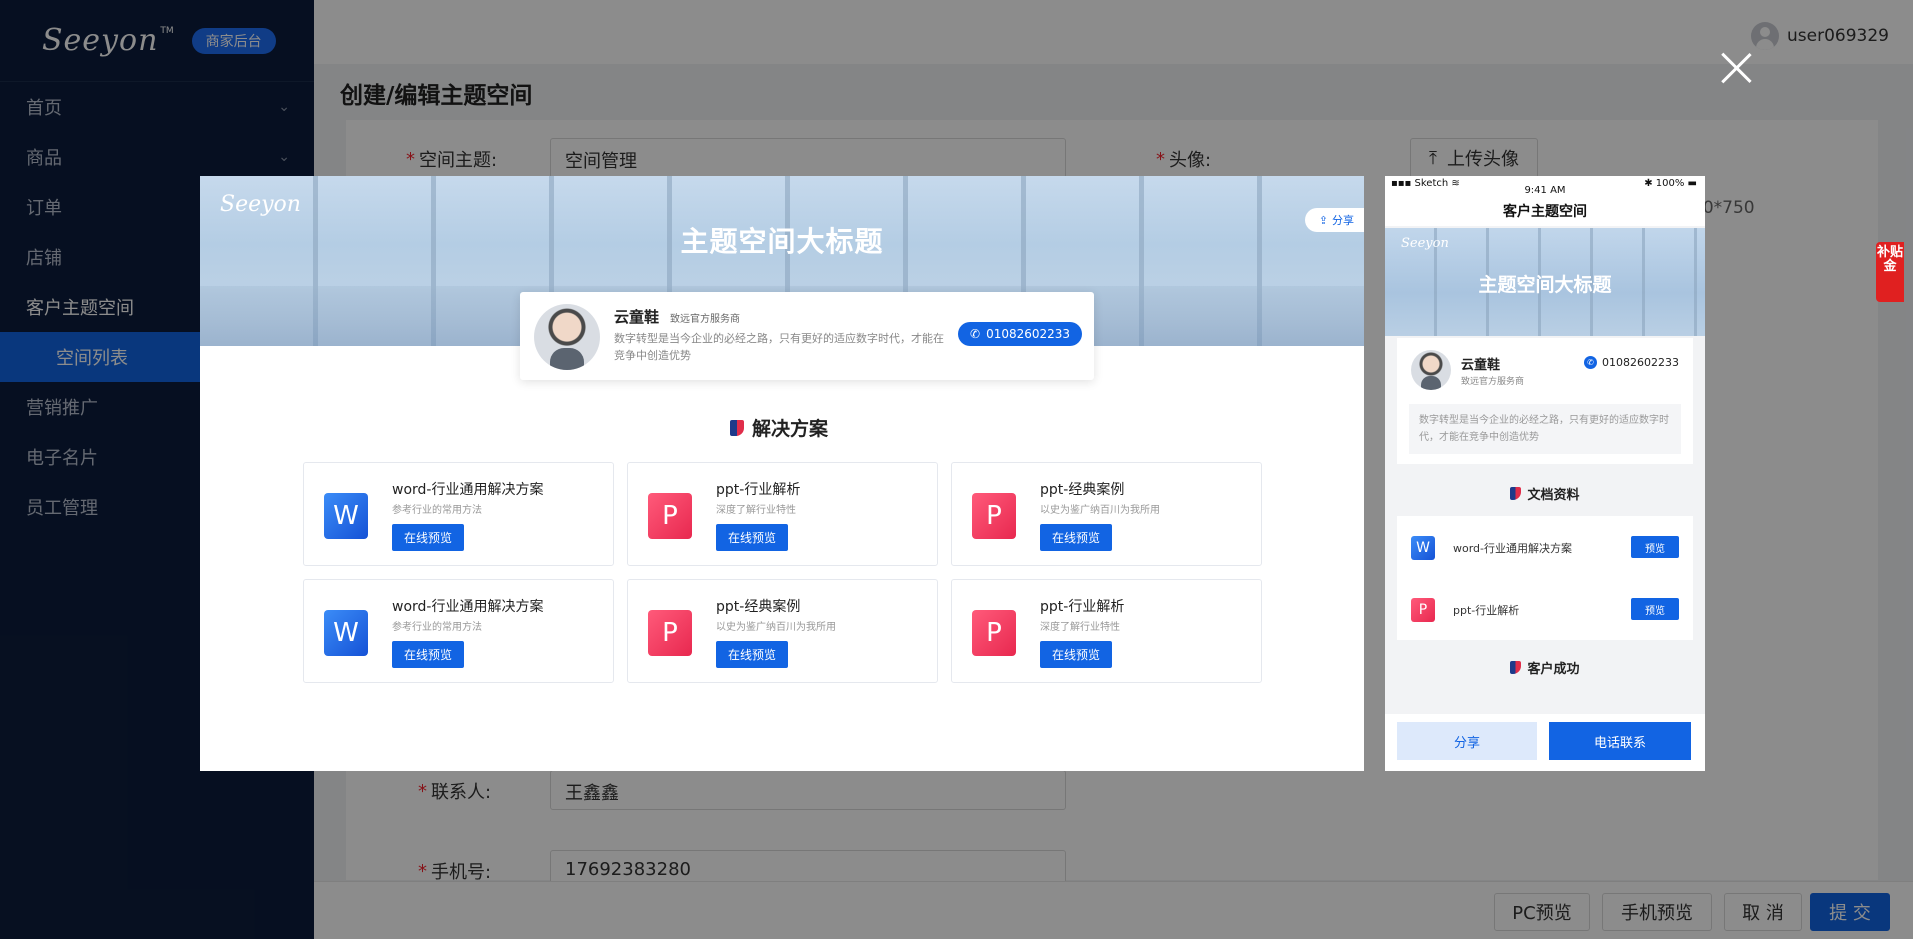 This screenshot has width=1913, height=939. What do you see at coordinates (1486, 610) in the screenshot?
I see `doc-title: ppt-行业解析` at bounding box center [1486, 610].